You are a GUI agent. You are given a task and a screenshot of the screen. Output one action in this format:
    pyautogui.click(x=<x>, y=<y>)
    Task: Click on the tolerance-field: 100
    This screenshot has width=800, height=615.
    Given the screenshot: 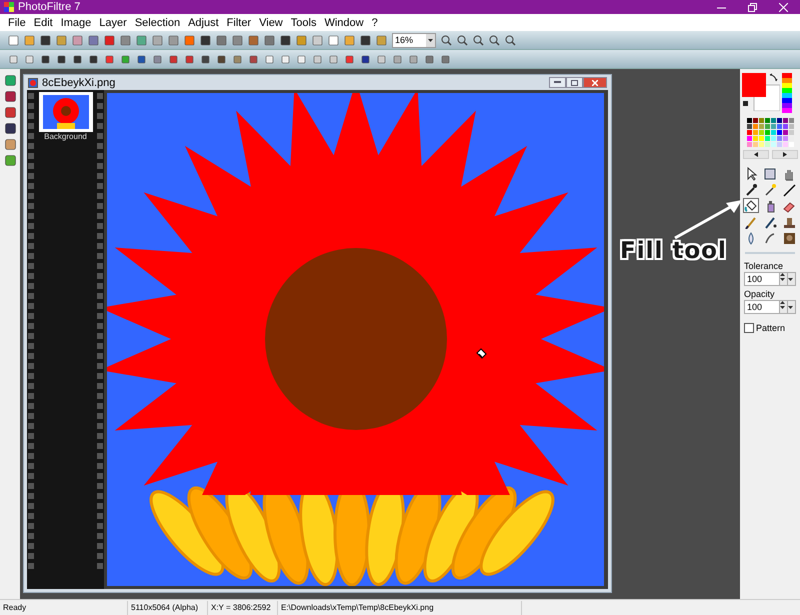 What is the action you would take?
    pyautogui.click(x=770, y=279)
    